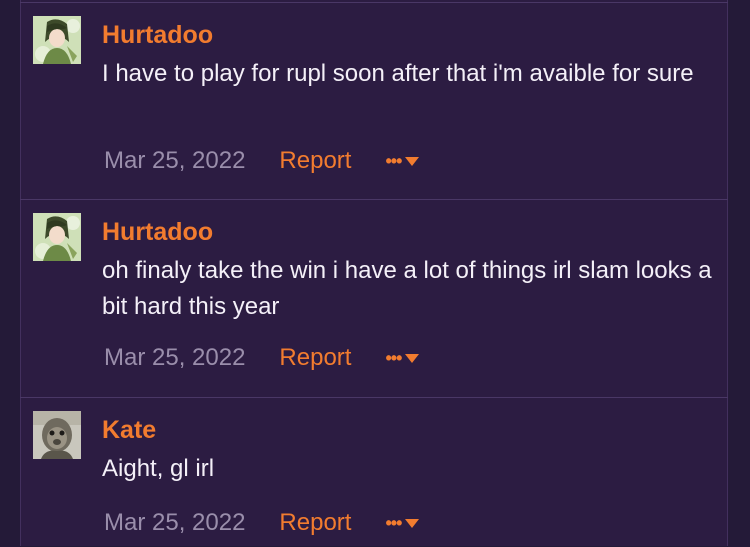 The height and width of the screenshot is (547, 750). What do you see at coordinates (158, 468) in the screenshot?
I see `message-text: Aight, gl irl` at bounding box center [158, 468].